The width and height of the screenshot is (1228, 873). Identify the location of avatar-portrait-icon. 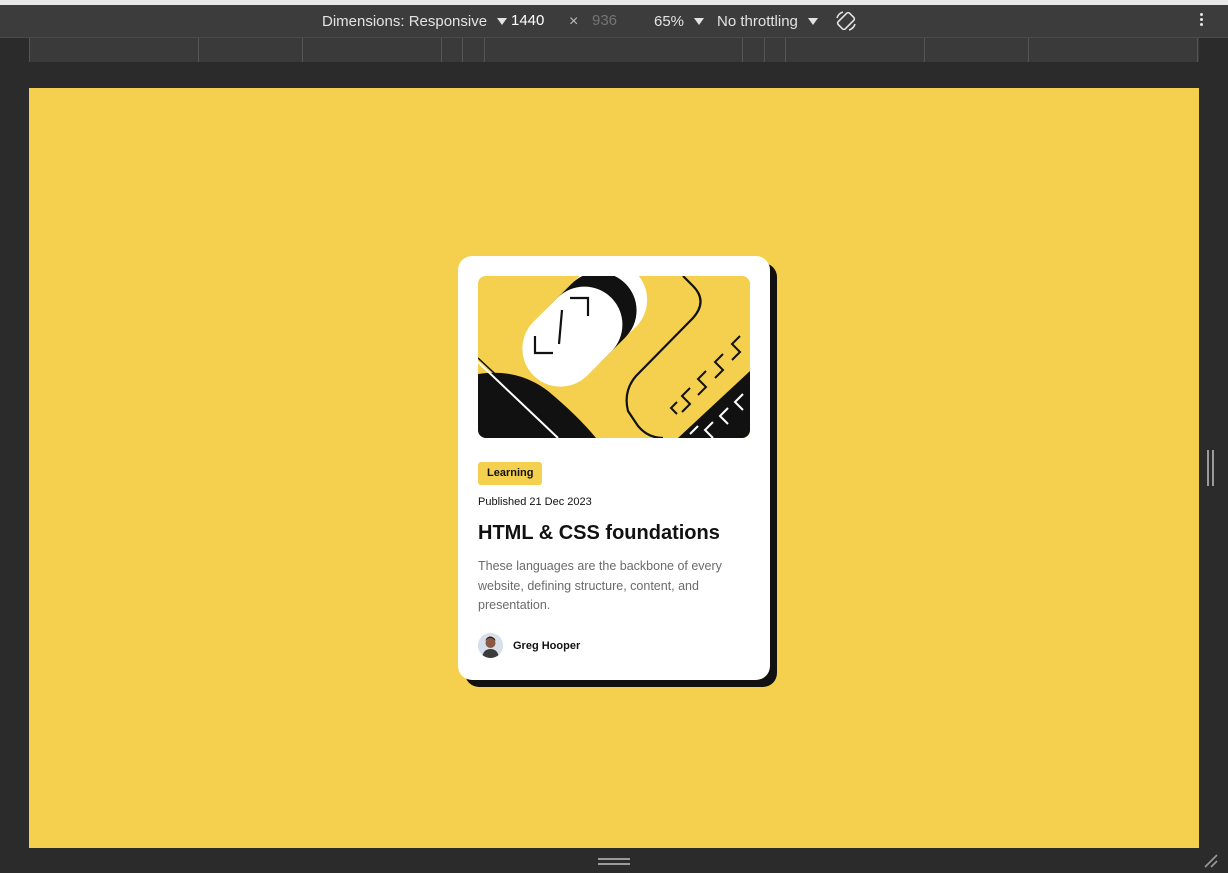
(490, 645).